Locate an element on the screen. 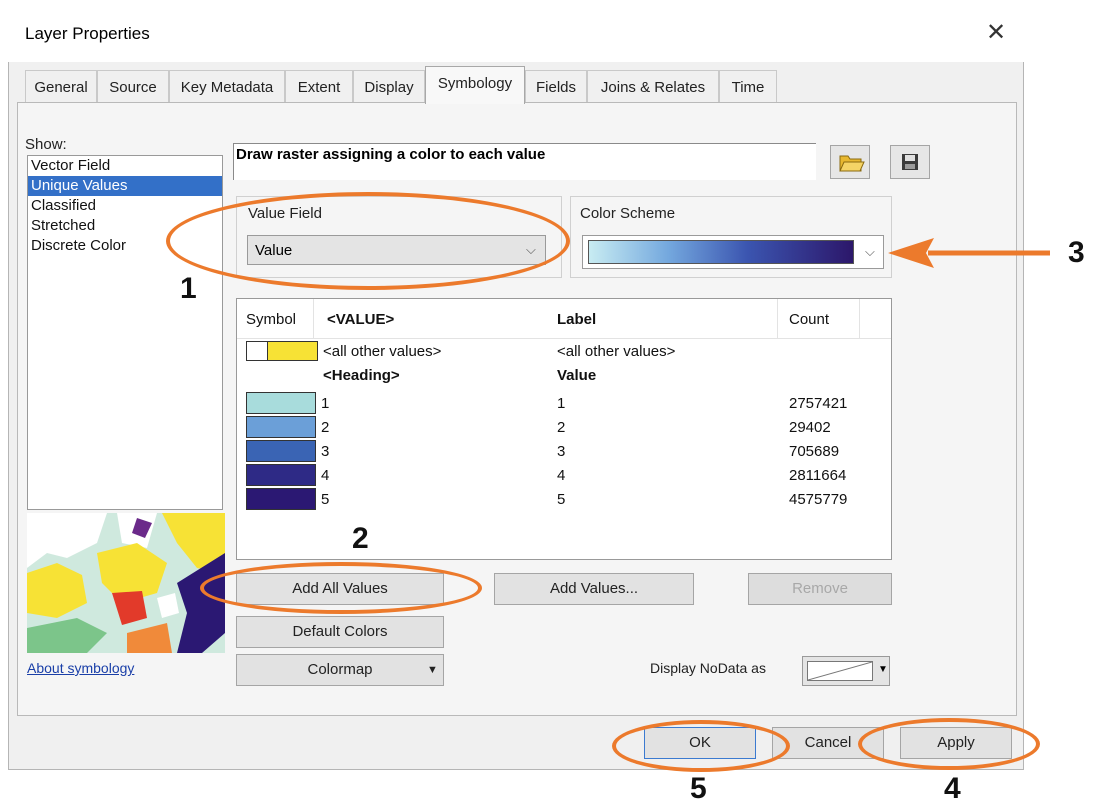  nodata-color-picker: ▼ is located at coordinates (846, 671).